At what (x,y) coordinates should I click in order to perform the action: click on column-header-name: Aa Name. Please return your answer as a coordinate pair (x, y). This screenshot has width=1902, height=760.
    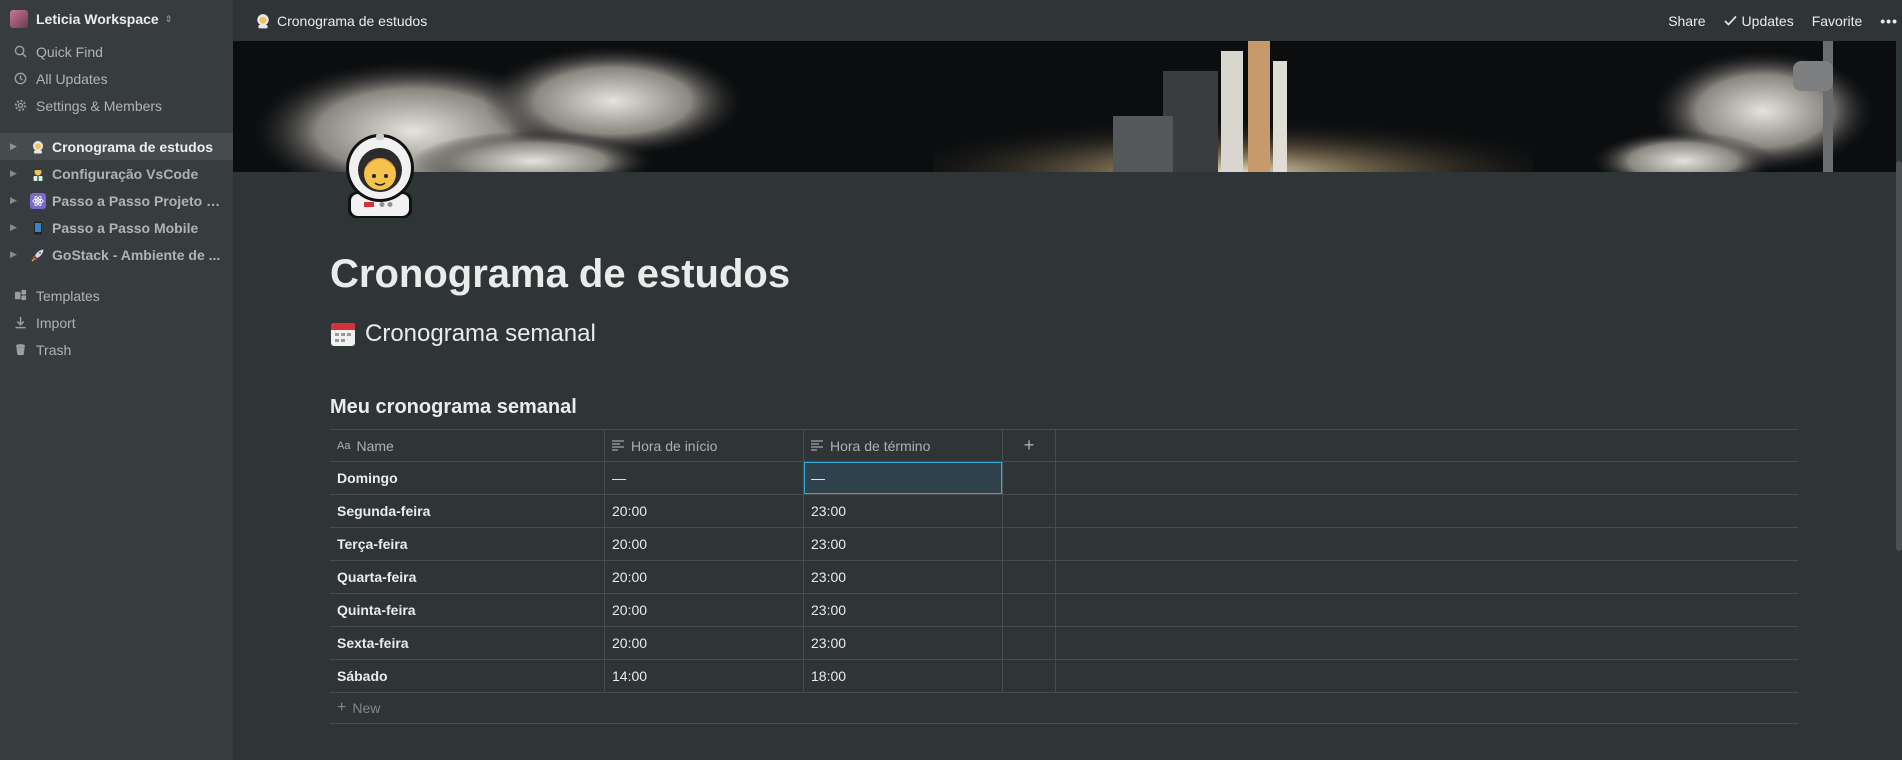
    Looking at the image, I should click on (467, 445).